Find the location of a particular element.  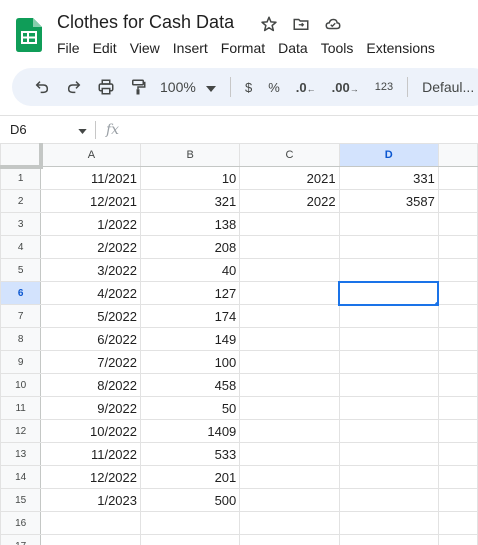

cell-e9 is located at coordinates (457, 362).